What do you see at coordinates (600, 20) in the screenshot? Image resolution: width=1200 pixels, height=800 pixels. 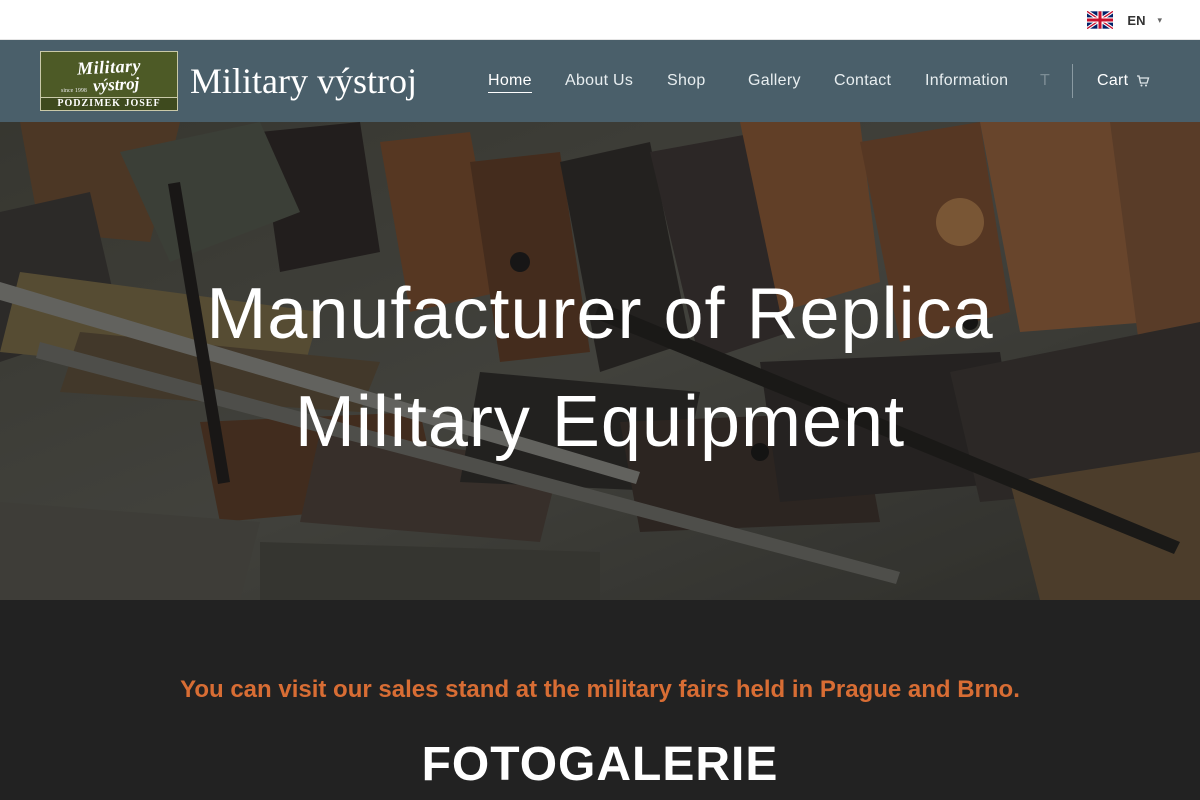 I see `top-utility-bar: EN ▾` at bounding box center [600, 20].